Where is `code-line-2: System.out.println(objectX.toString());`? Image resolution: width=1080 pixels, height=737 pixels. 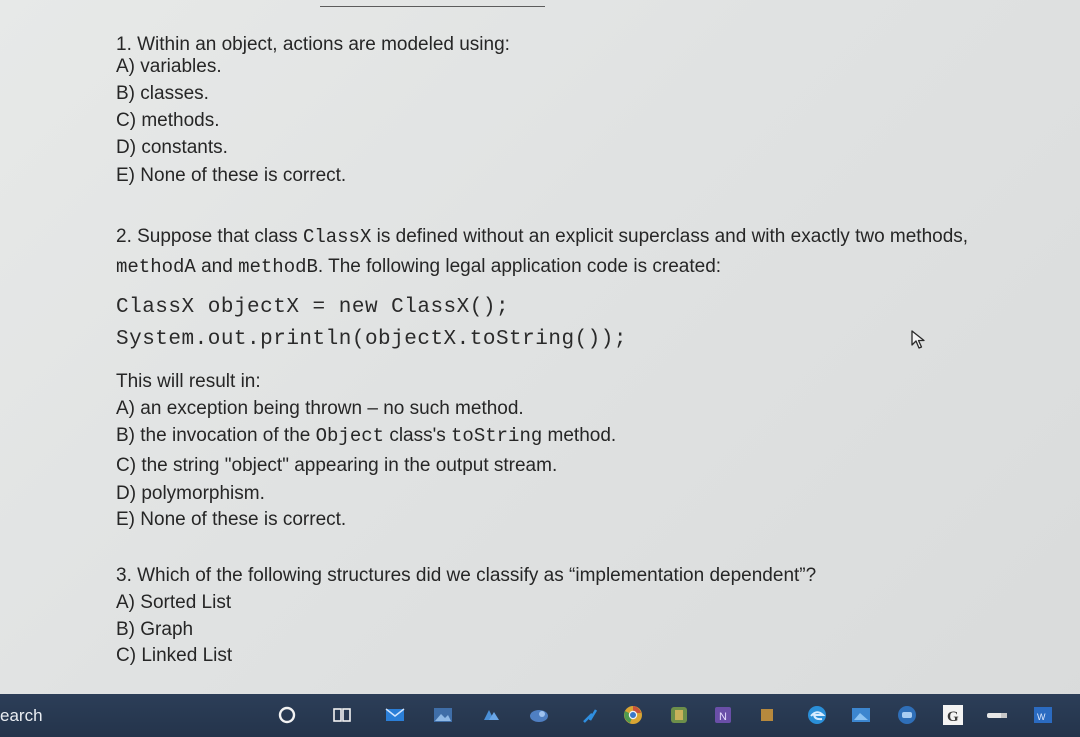
code-line-2: System.out.println(objectX.toString()); is located at coordinates (371, 339).